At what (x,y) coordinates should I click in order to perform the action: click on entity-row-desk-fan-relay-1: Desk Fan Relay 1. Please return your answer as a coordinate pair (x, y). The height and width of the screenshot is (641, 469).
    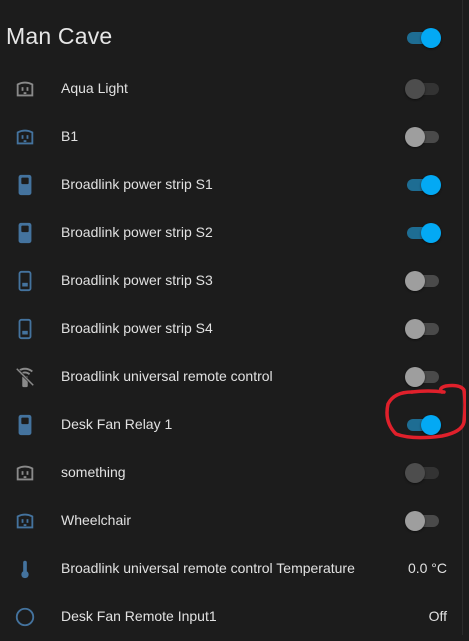
    Looking at the image, I should click on (231, 425).